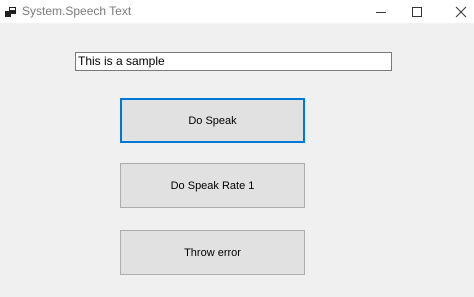 The image size is (474, 297). I want to click on close-button, so click(456, 11).